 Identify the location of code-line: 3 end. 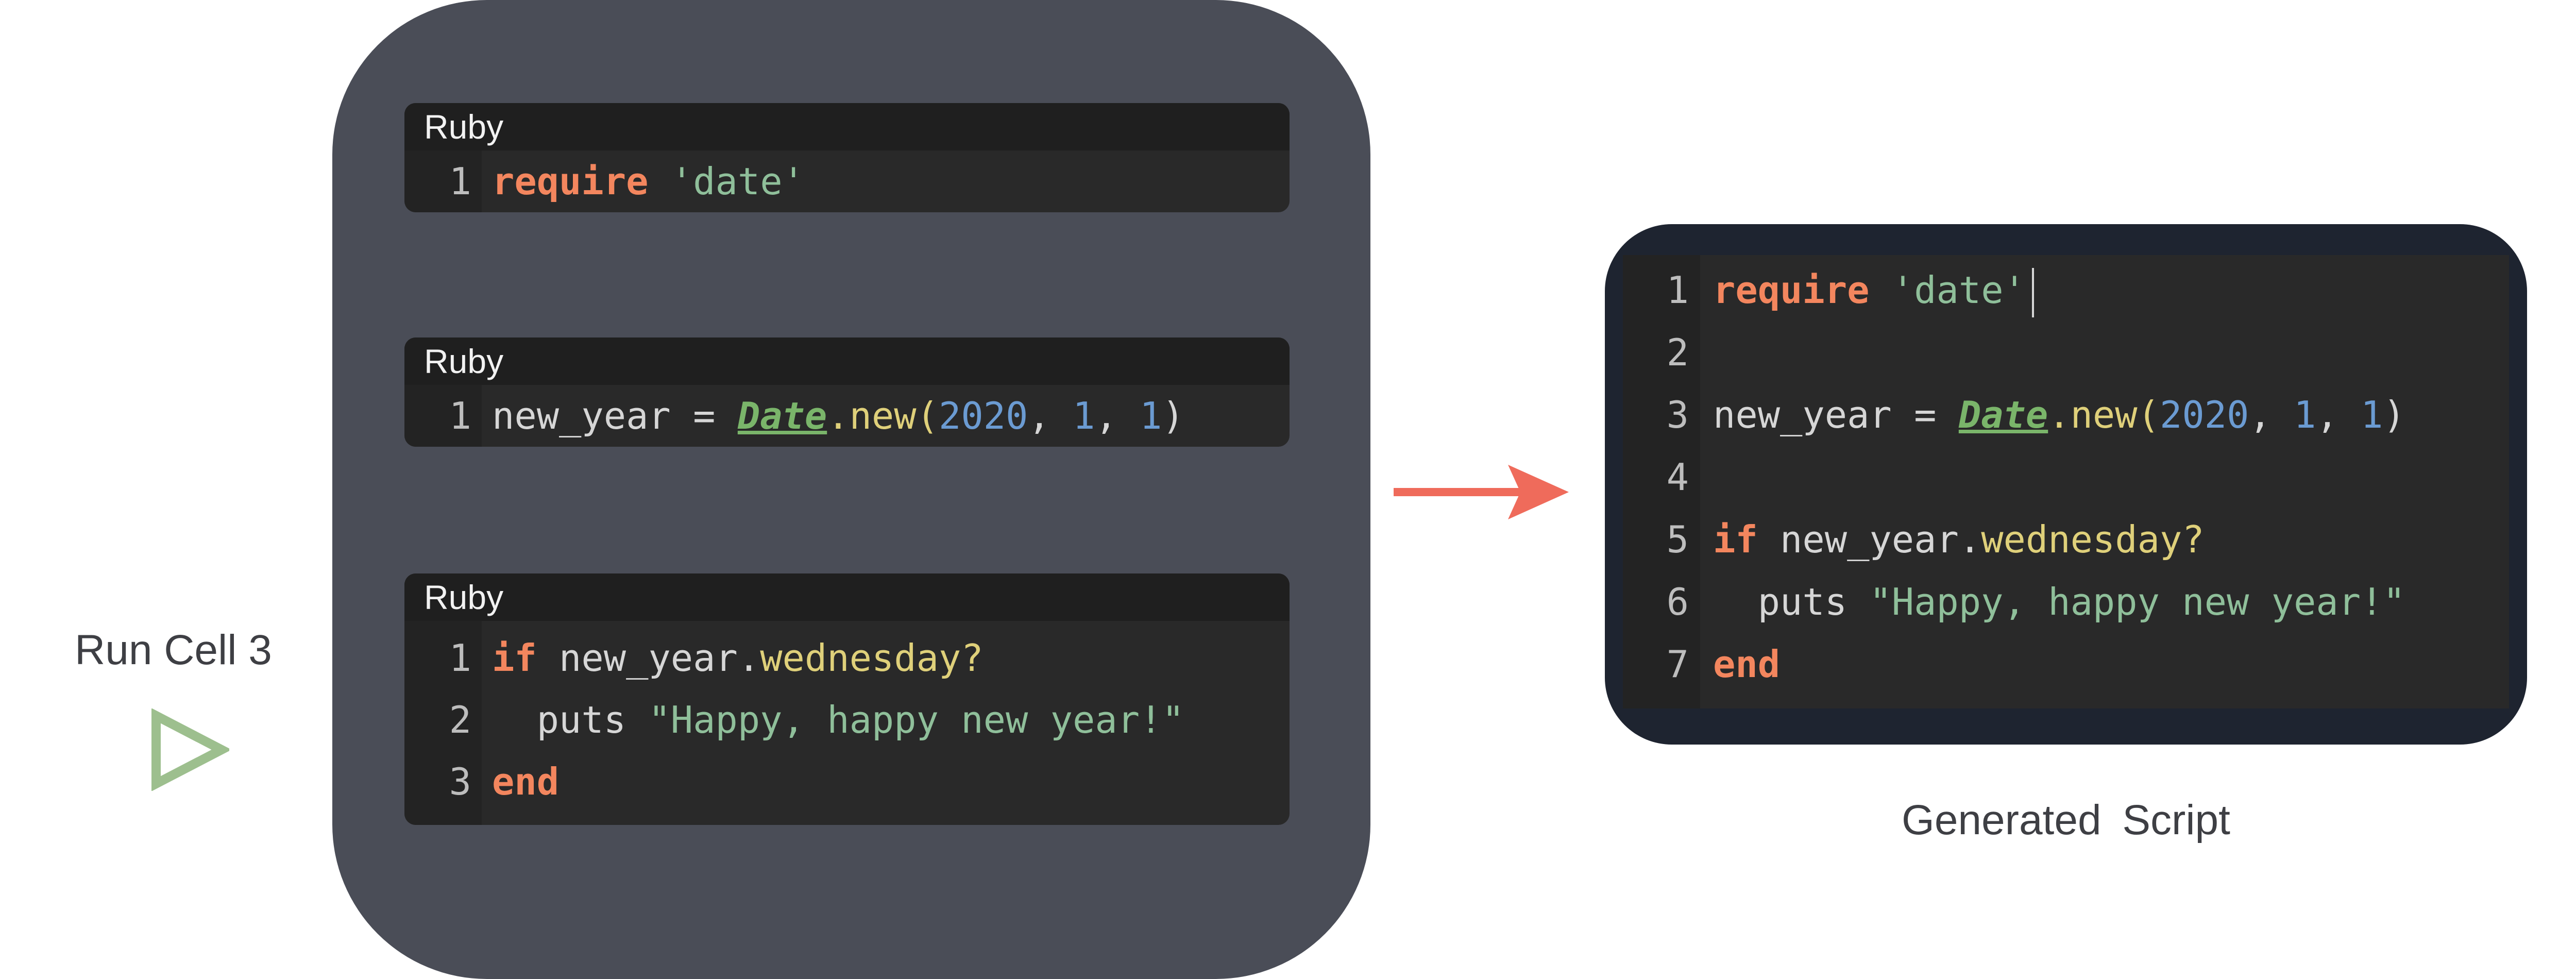
(847, 782).